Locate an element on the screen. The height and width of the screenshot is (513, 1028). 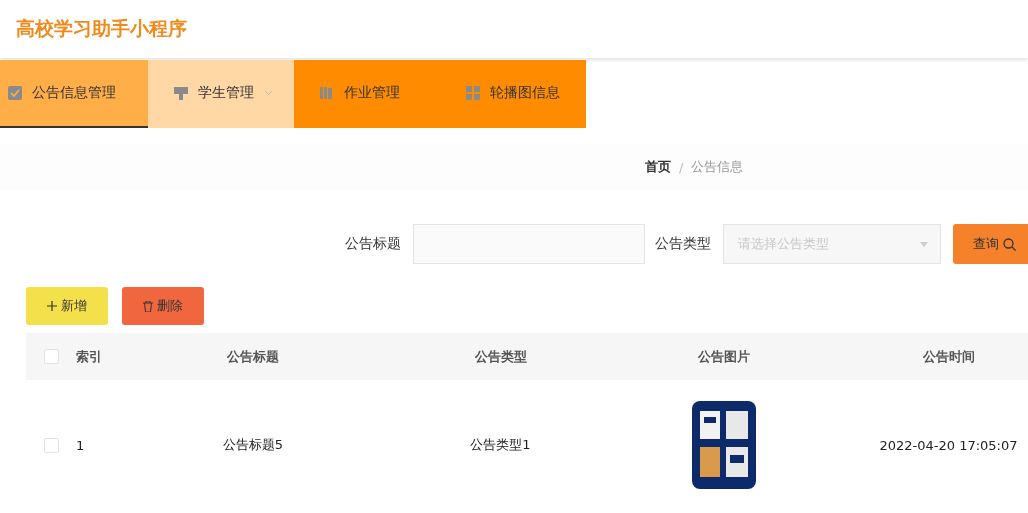
column-header: 索引 is located at coordinates (89, 356).